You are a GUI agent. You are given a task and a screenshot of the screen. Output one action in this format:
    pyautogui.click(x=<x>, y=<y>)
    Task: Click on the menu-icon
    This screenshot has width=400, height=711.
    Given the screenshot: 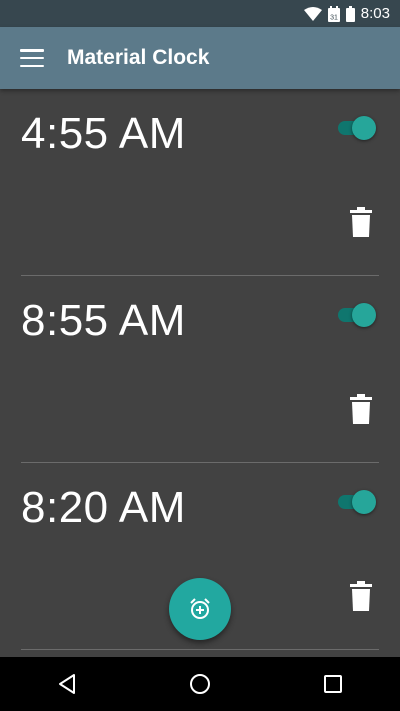 What is the action you would take?
    pyautogui.click(x=32, y=58)
    